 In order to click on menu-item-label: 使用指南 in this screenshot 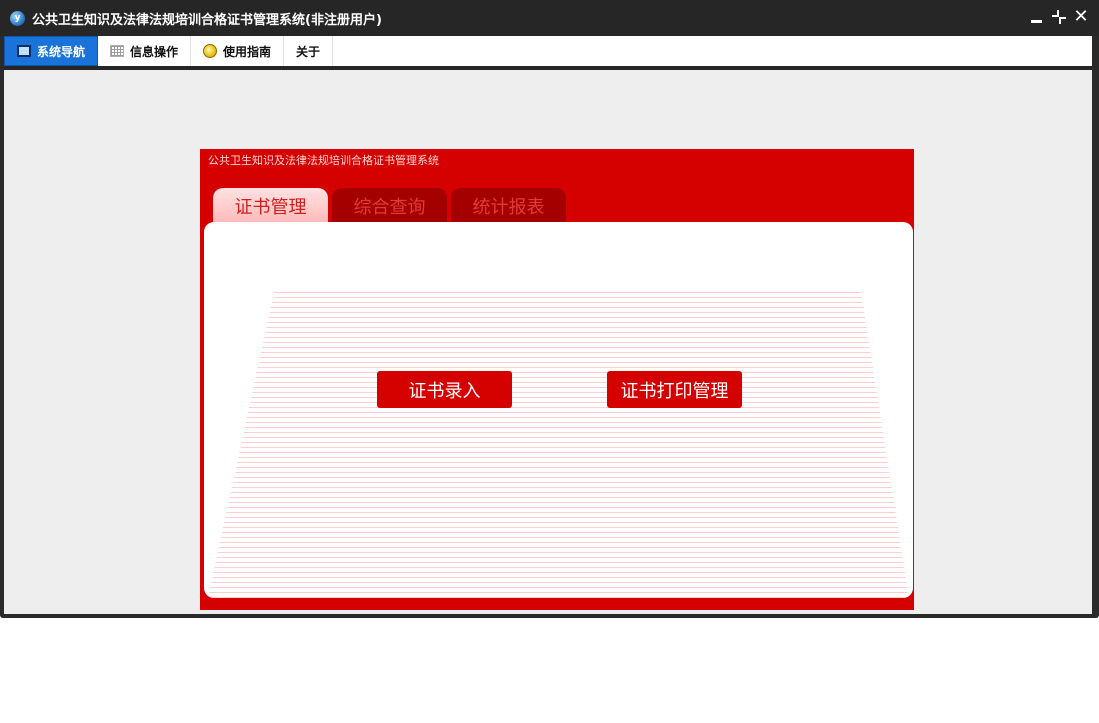, I will do `click(247, 51)`.